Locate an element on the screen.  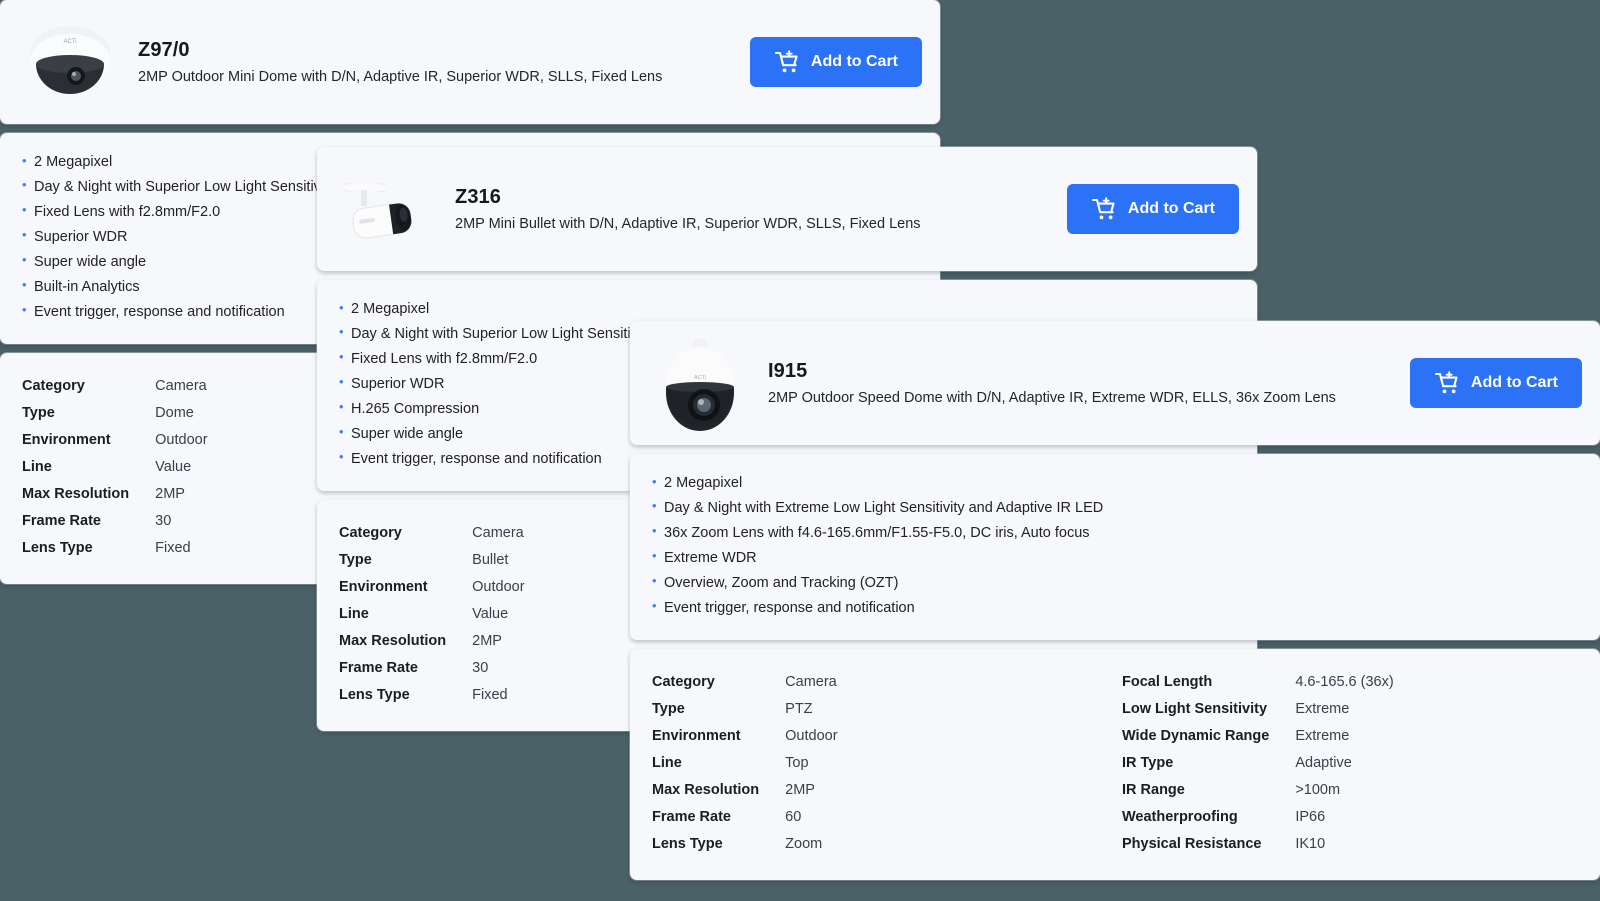
spec-value: Bullet is located at coordinates (490, 559).